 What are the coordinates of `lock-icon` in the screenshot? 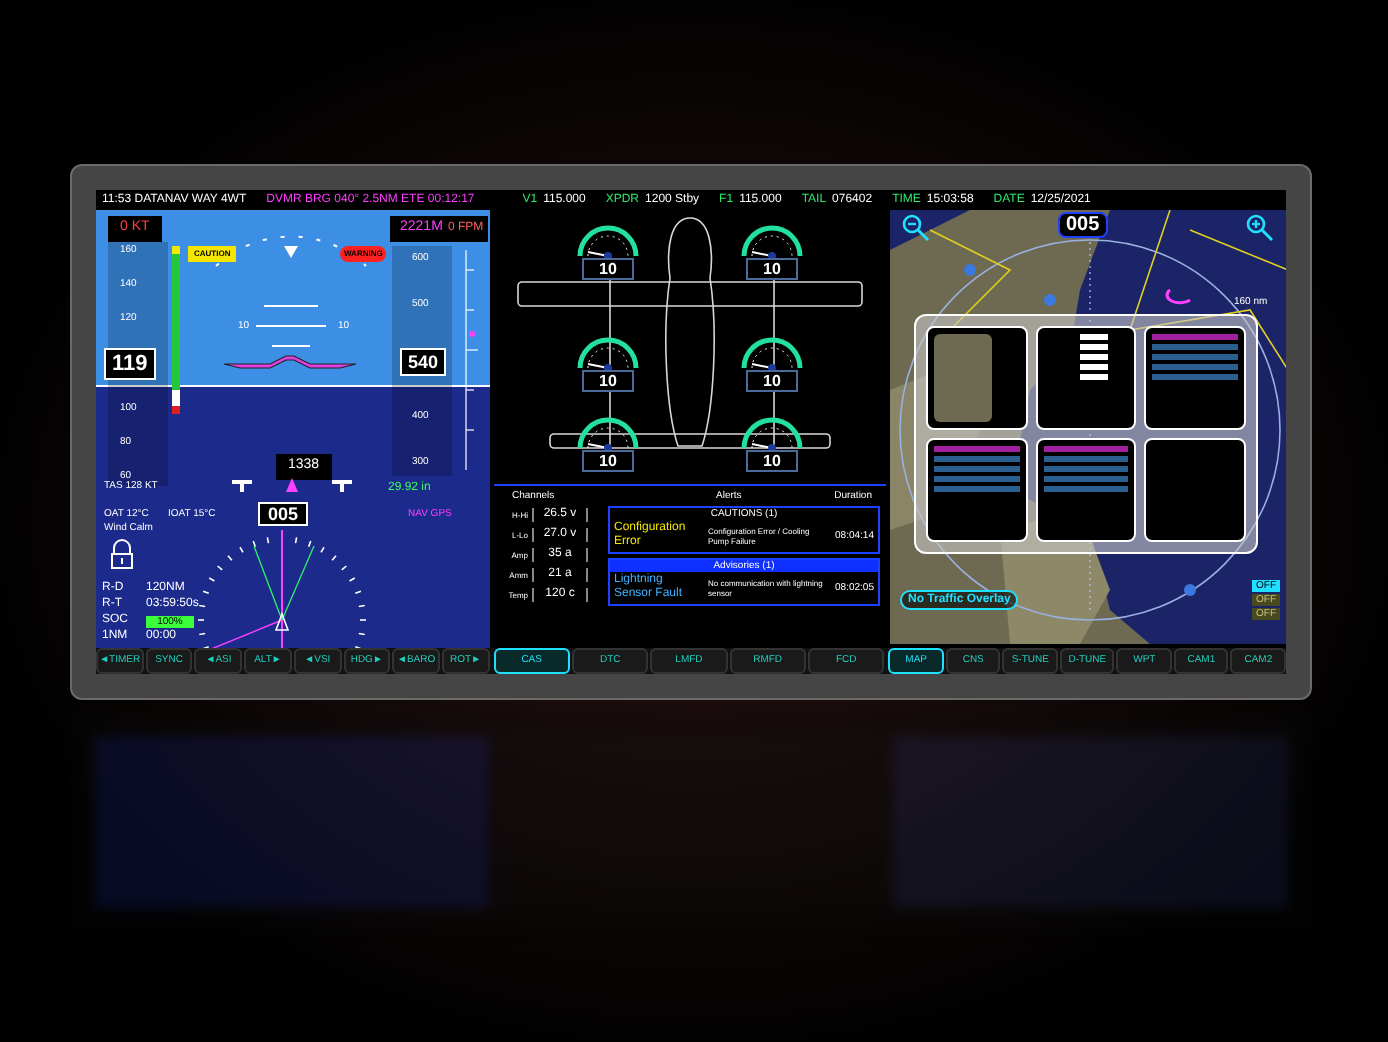 It's located at (122, 554).